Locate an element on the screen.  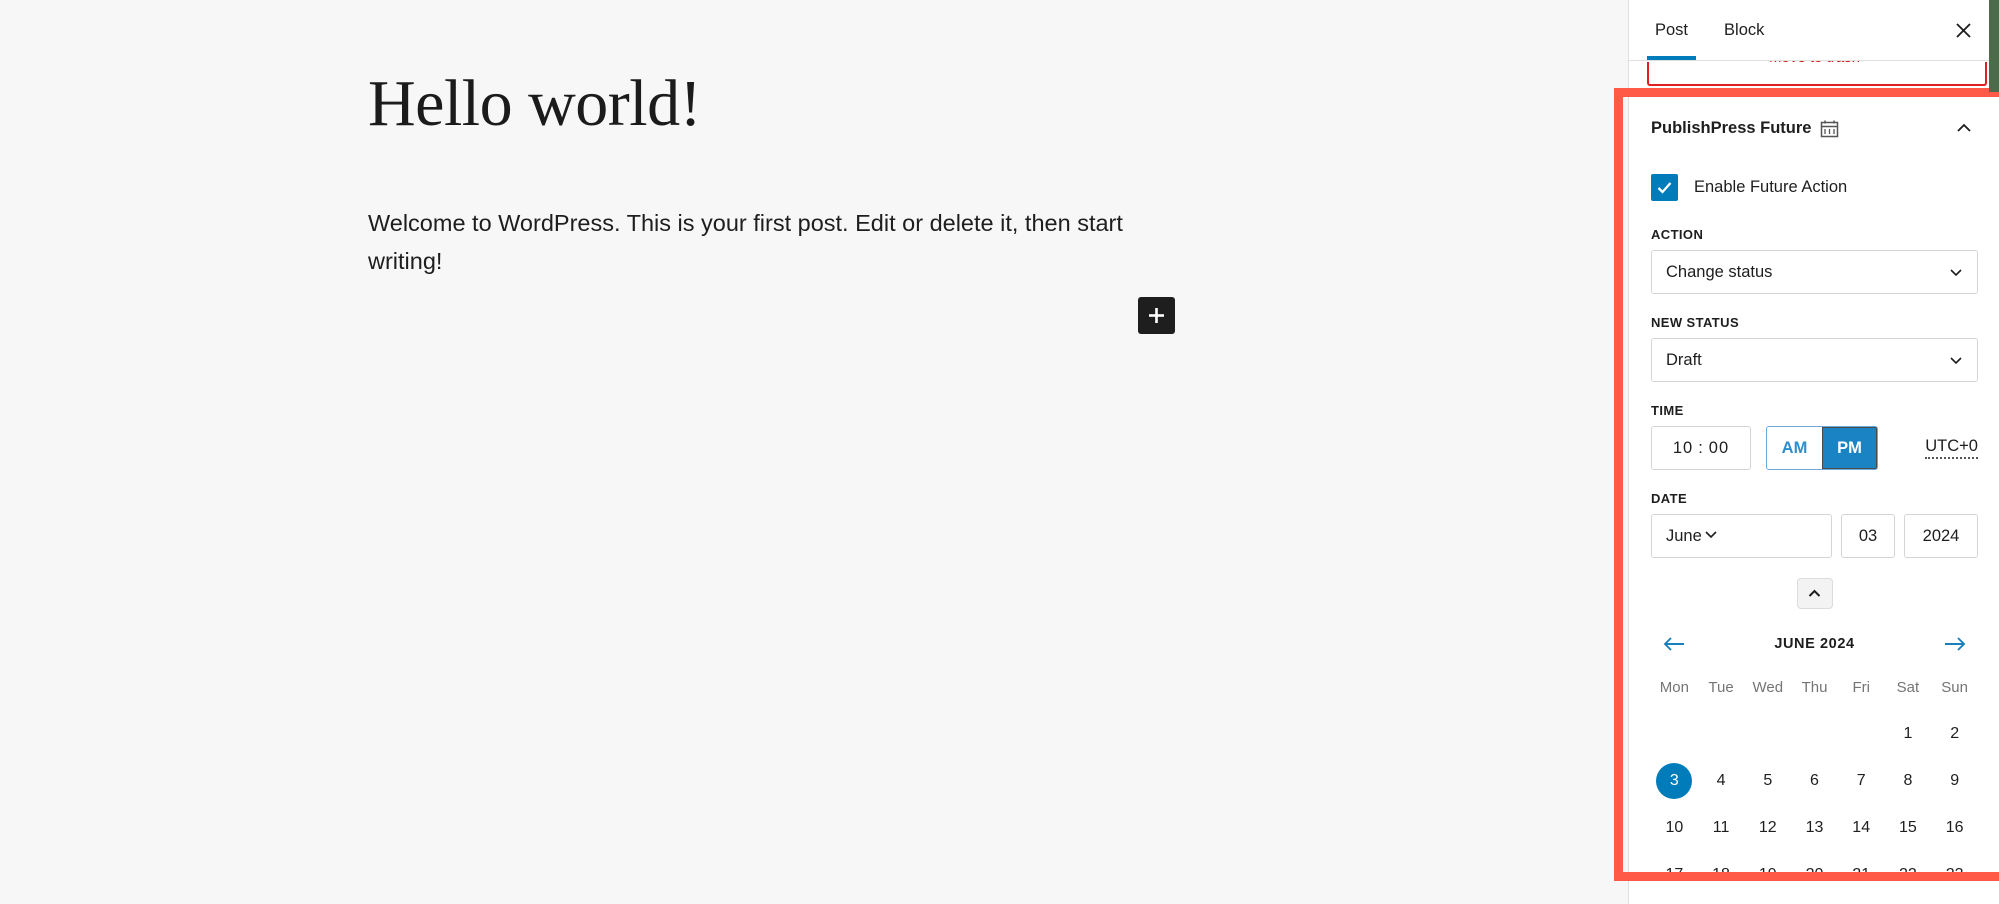
meridiem-toggle: AM PM is located at coordinates (1822, 448).